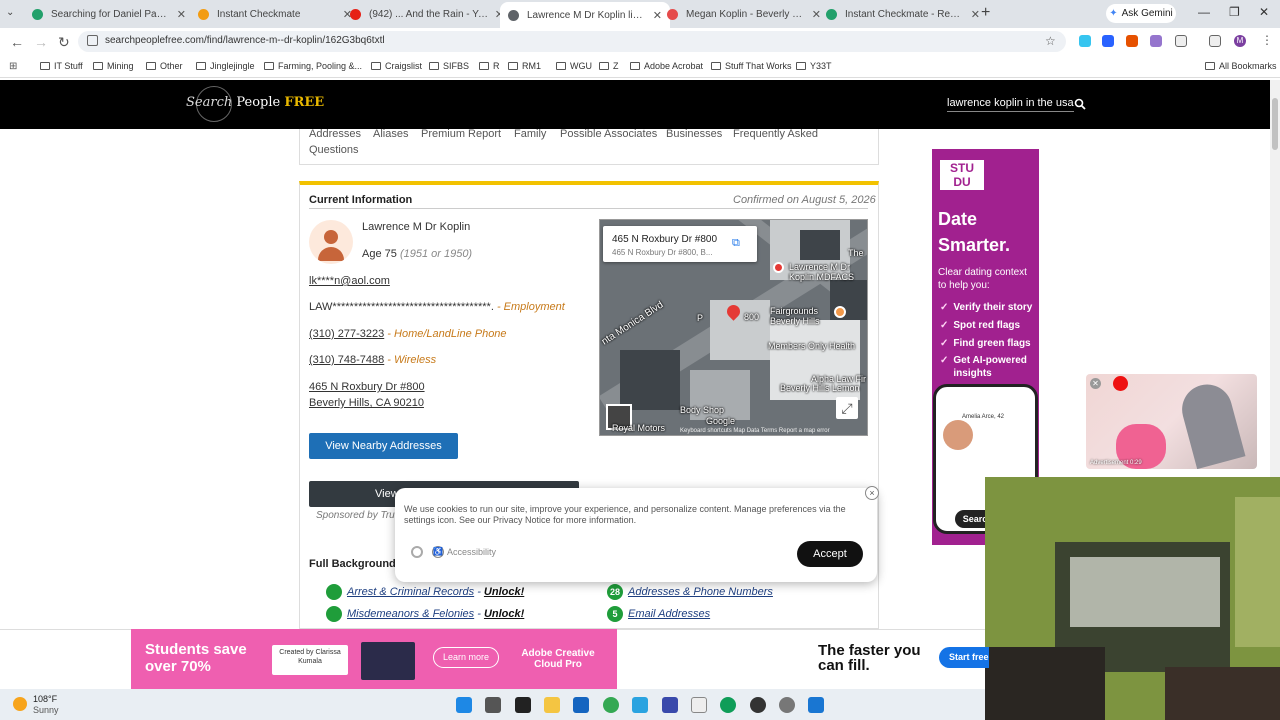  What do you see at coordinates (1215, 41) in the screenshot?
I see `reading-list-icon` at bounding box center [1215, 41].